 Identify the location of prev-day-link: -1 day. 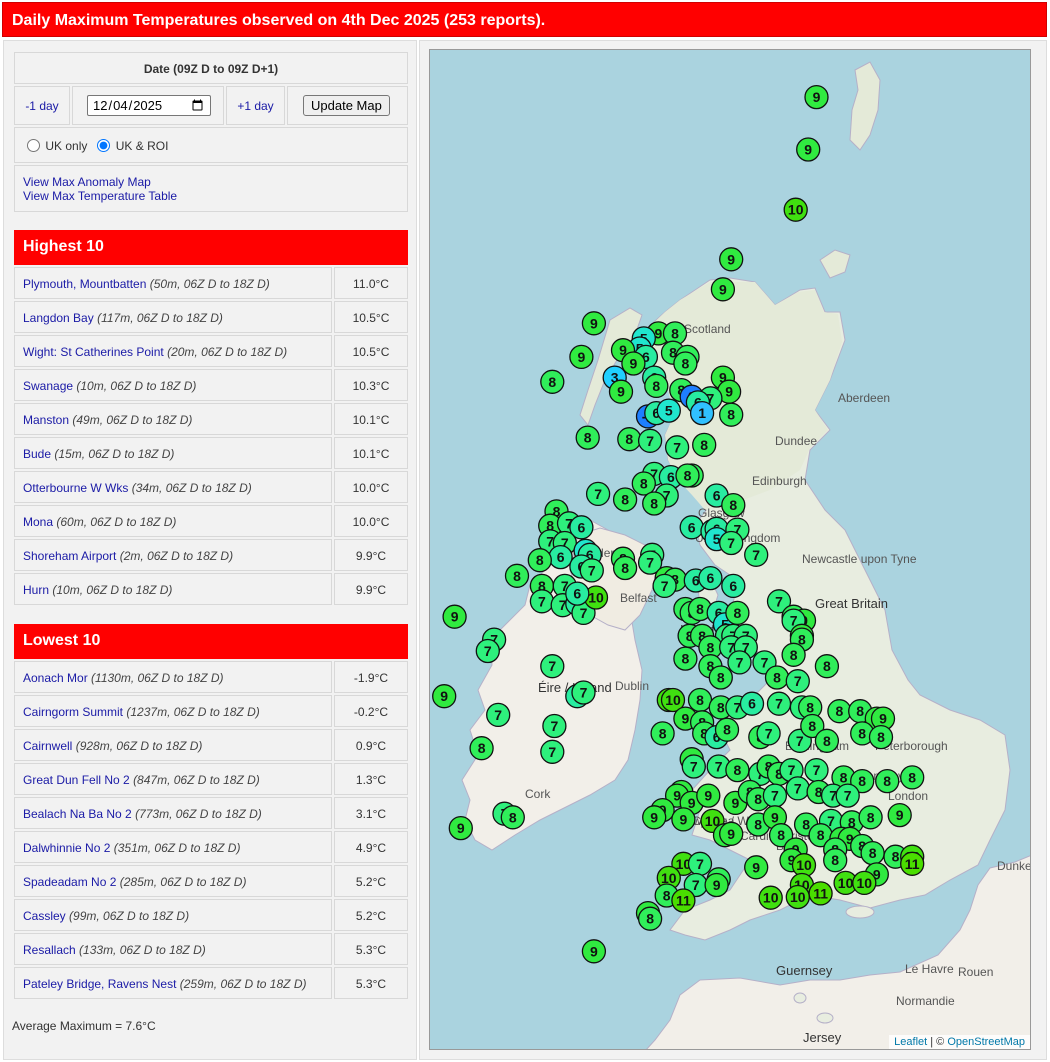
(41, 106).